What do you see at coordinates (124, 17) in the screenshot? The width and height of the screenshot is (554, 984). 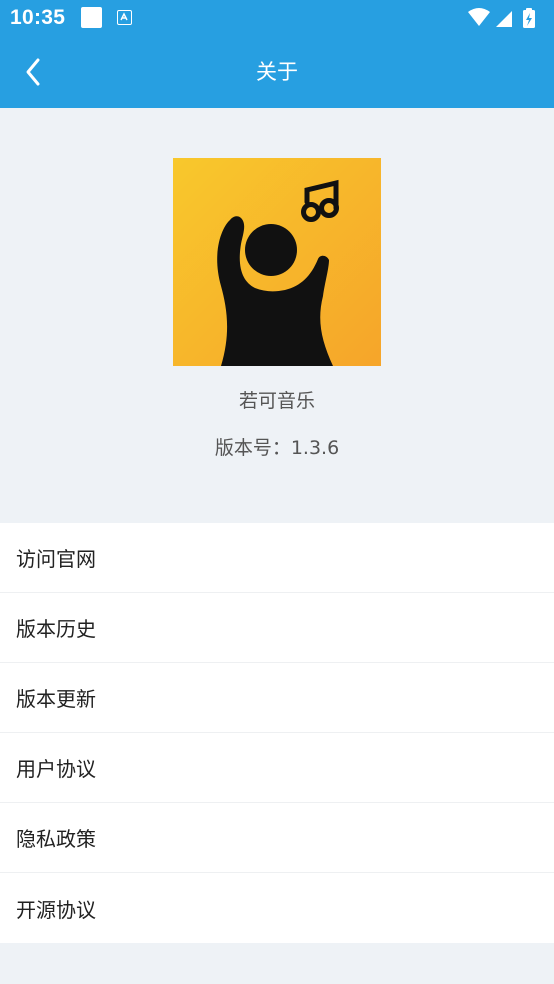 I see `app-notification-icon` at bounding box center [124, 17].